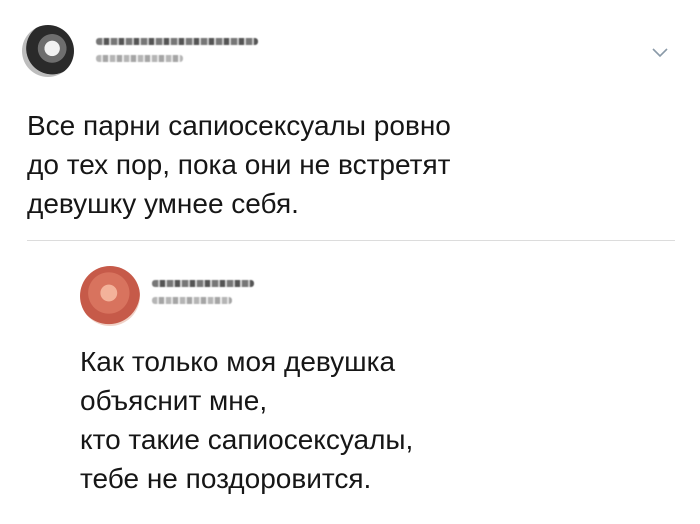  I want to click on author-name-pixelated, so click(177, 41).